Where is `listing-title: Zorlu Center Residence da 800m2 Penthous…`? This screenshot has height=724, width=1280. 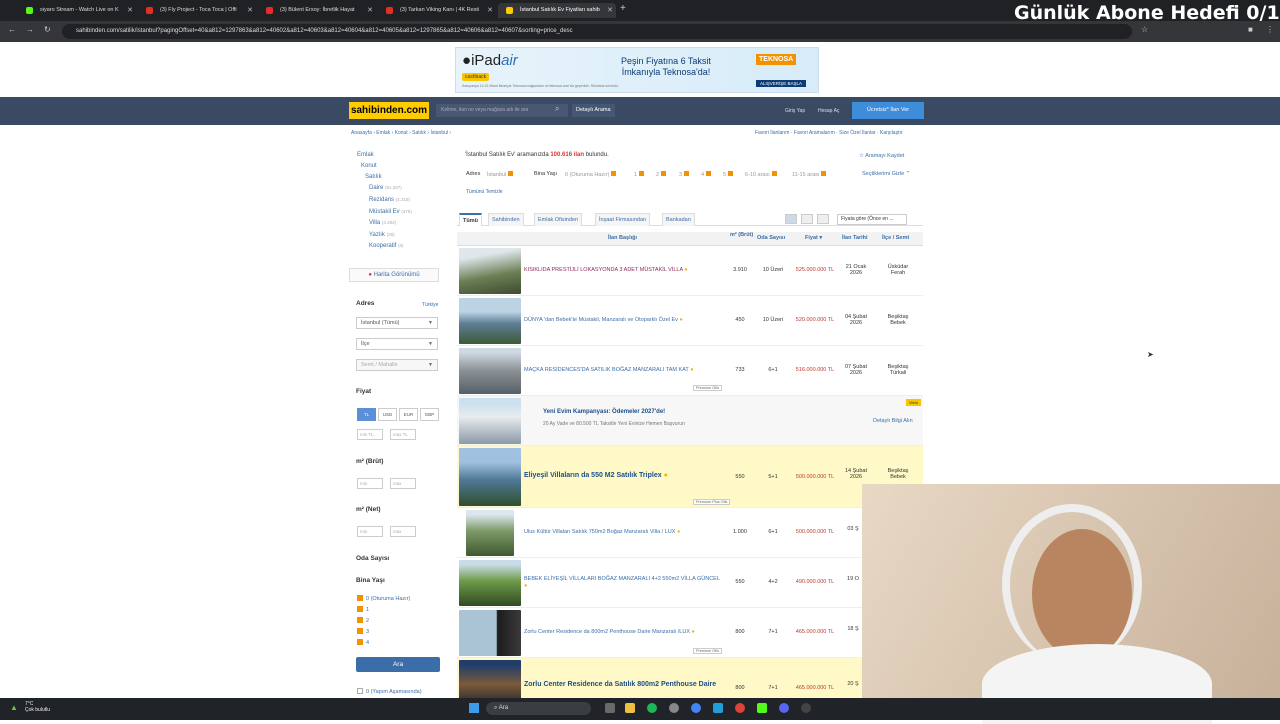 listing-title: Zorlu Center Residence da 800m2 Penthous… is located at coordinates (609, 632).